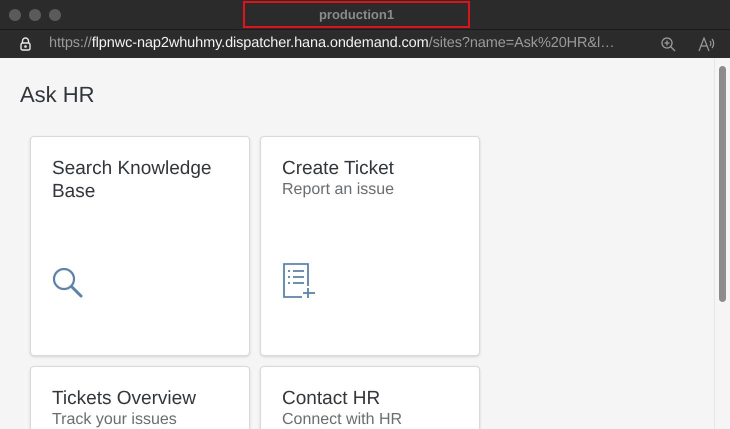  I want to click on read-aloud-icon, so click(707, 44).